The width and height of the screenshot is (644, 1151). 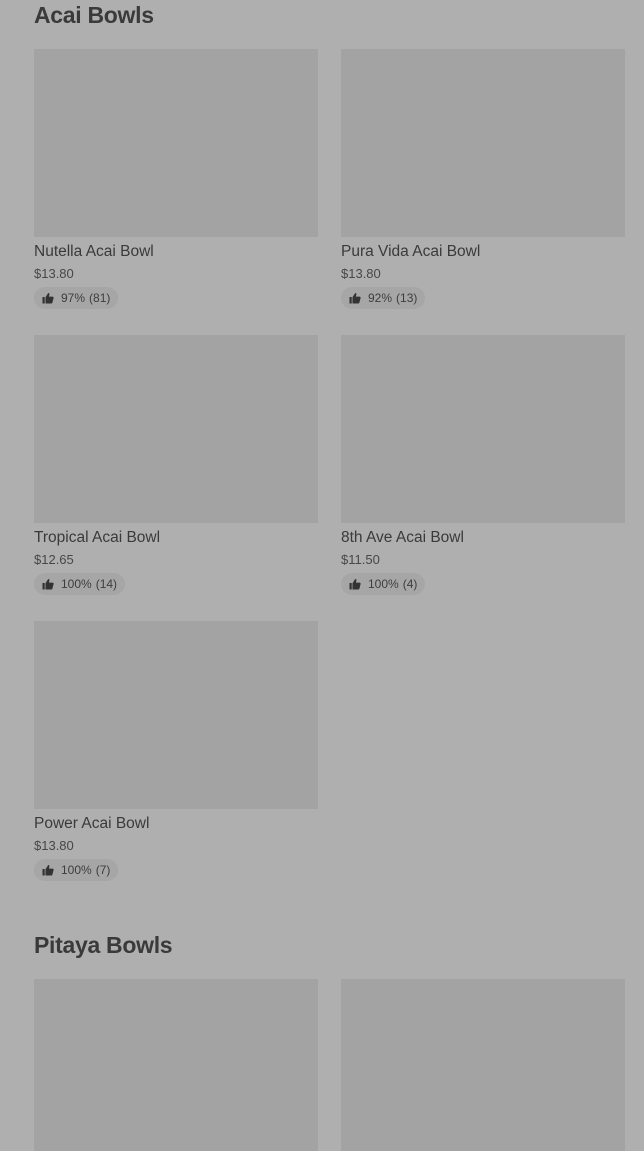 What do you see at coordinates (100, 298) in the screenshot?
I see `rating-count: (81)` at bounding box center [100, 298].